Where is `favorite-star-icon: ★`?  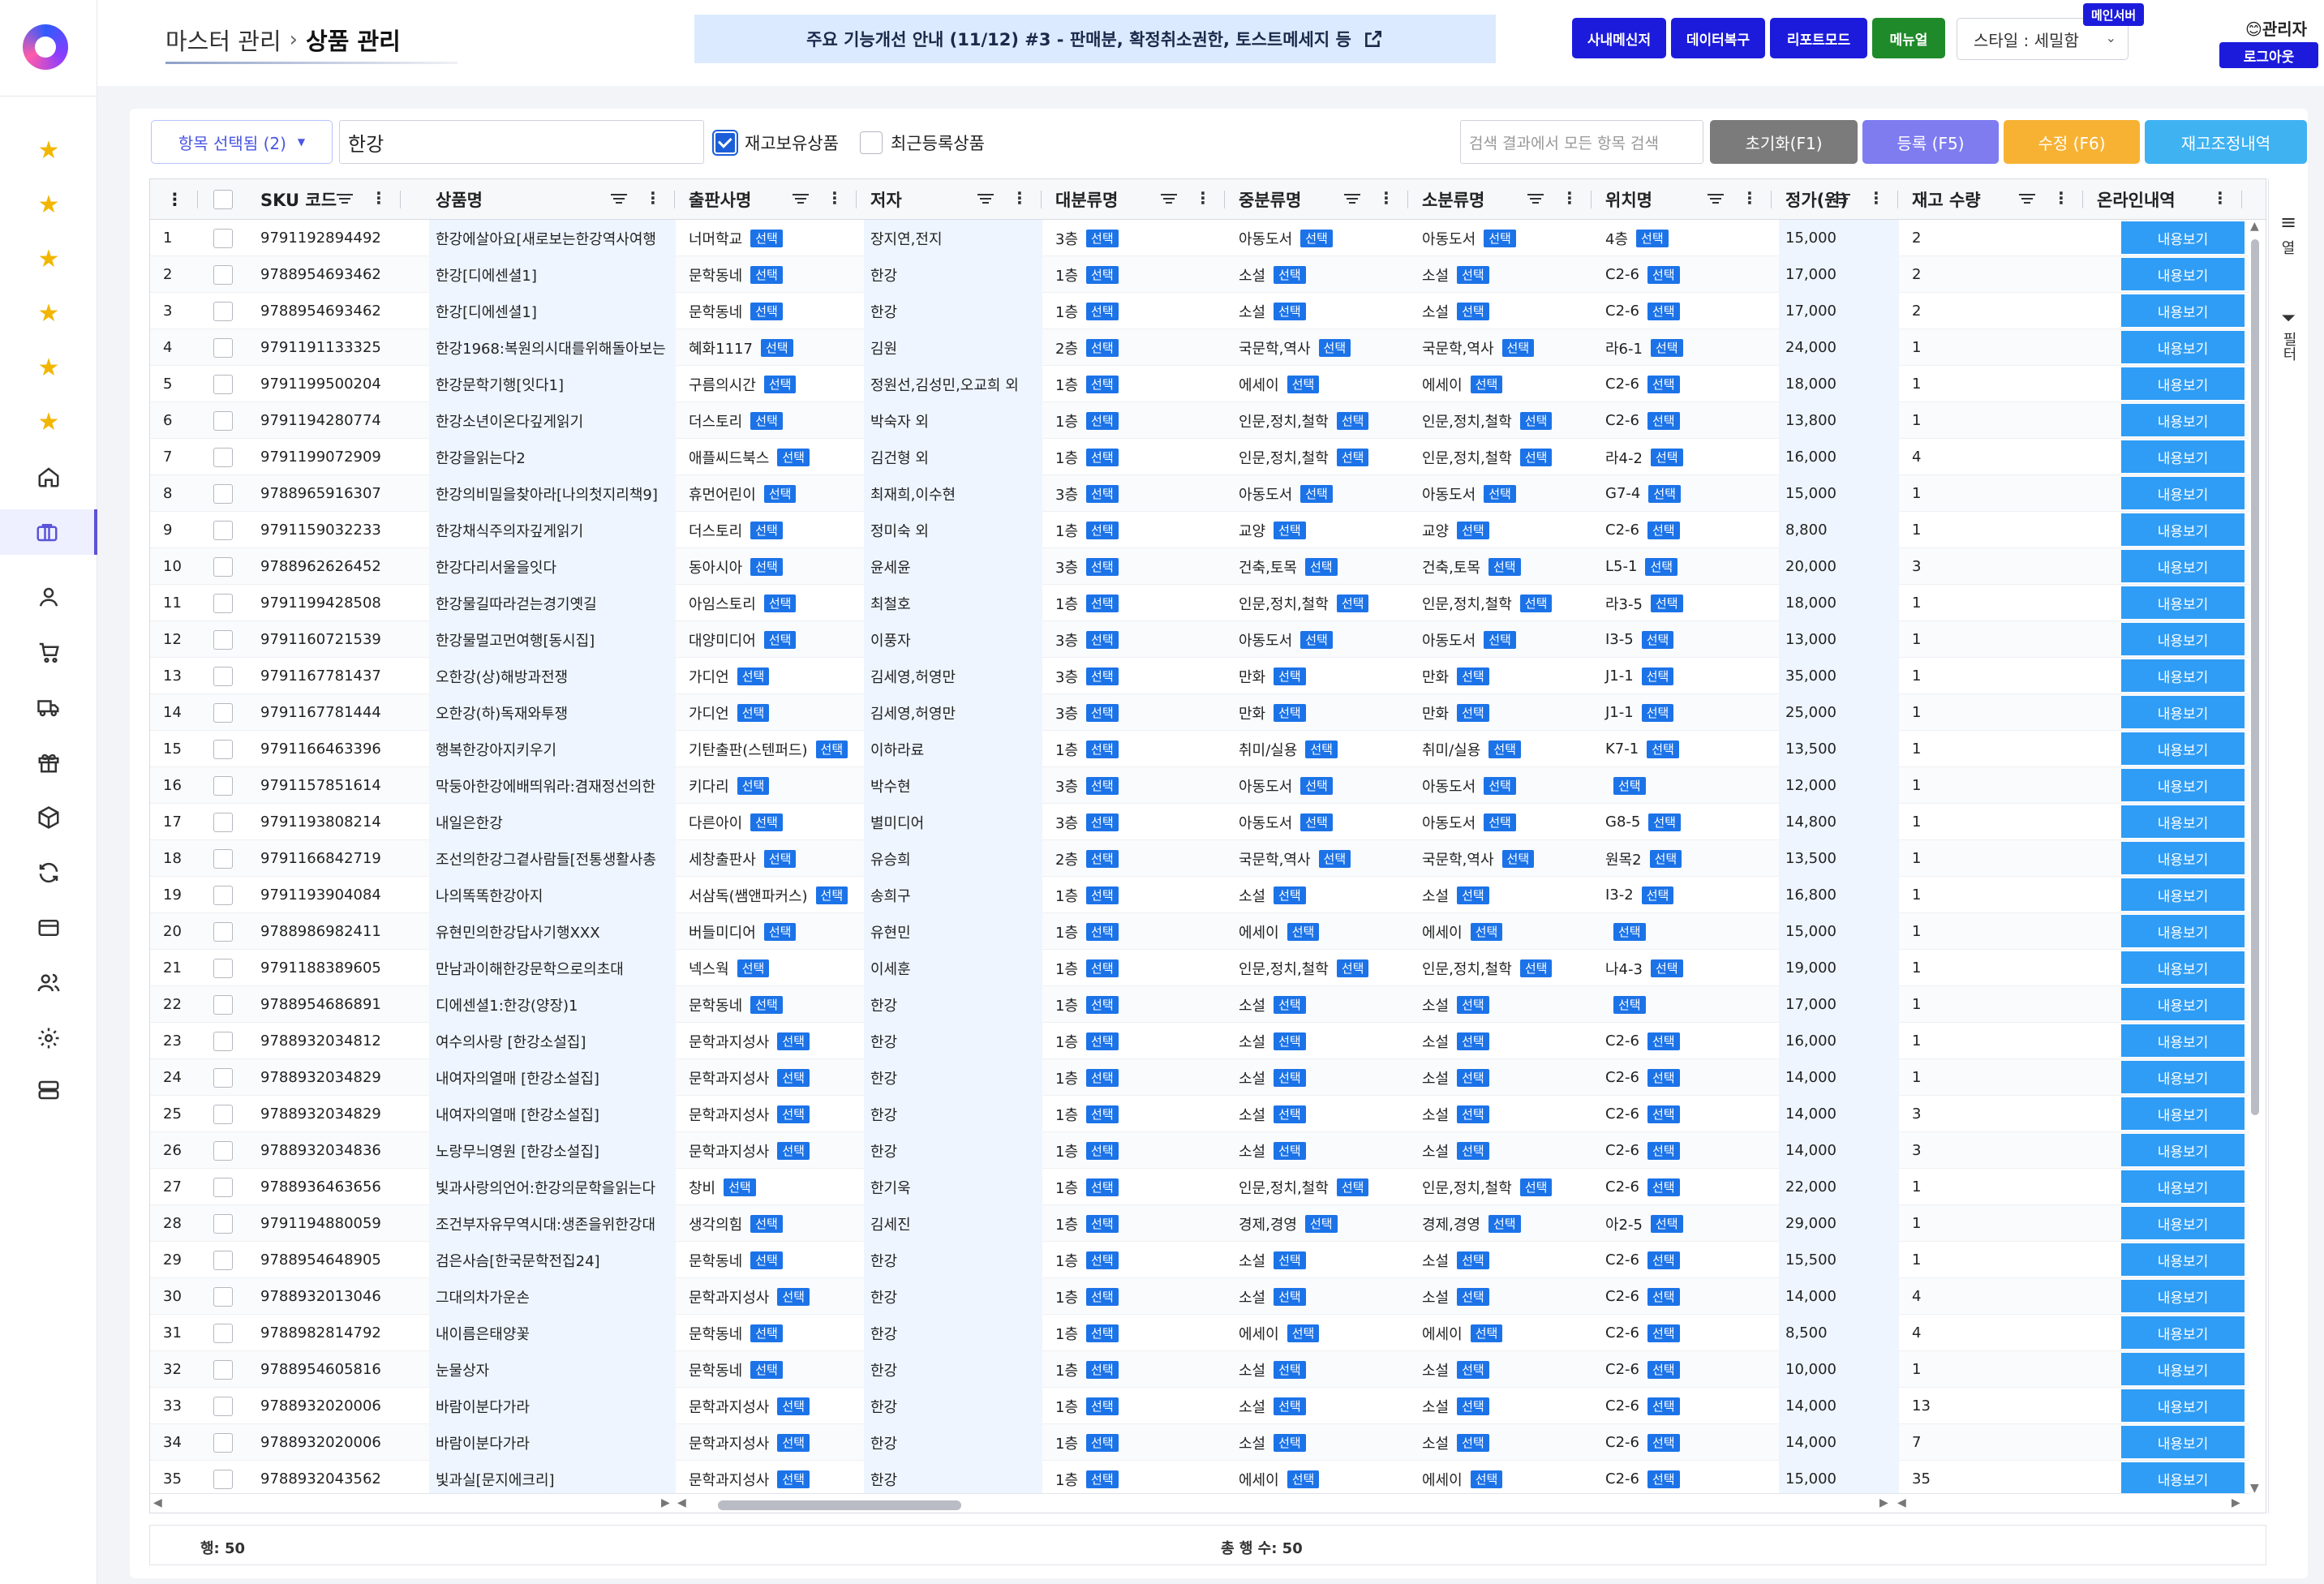
favorite-star-icon: ★ is located at coordinates (48, 259).